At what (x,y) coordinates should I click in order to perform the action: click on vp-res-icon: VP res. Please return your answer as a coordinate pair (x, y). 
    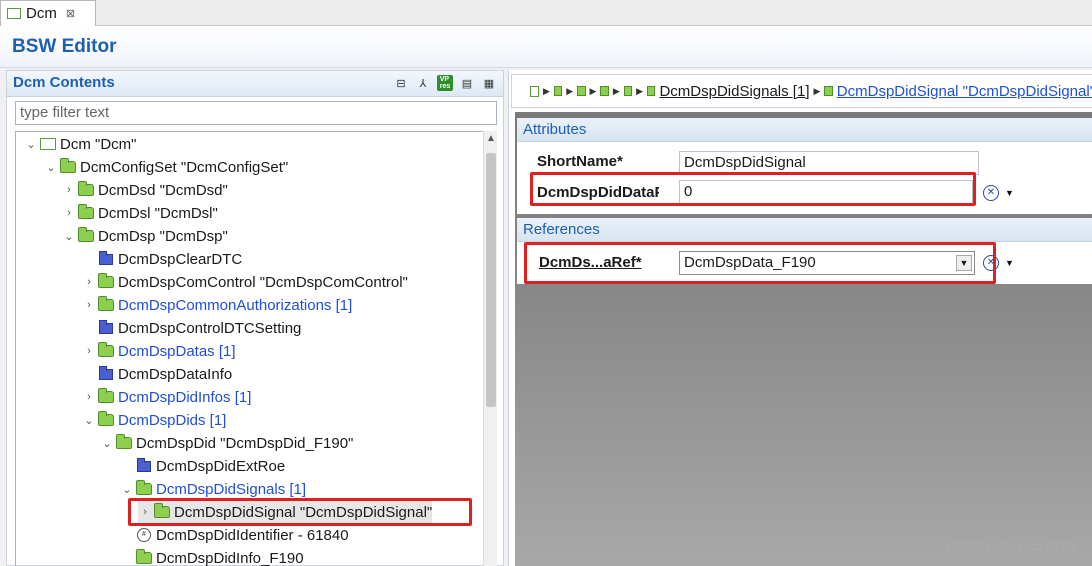
    Looking at the image, I should click on (445, 83).